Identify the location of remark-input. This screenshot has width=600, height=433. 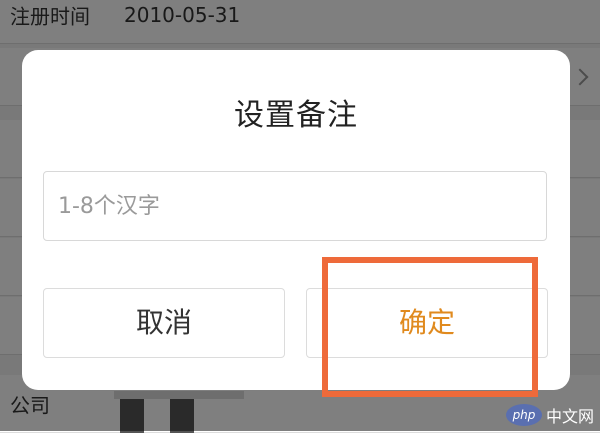
(295, 206).